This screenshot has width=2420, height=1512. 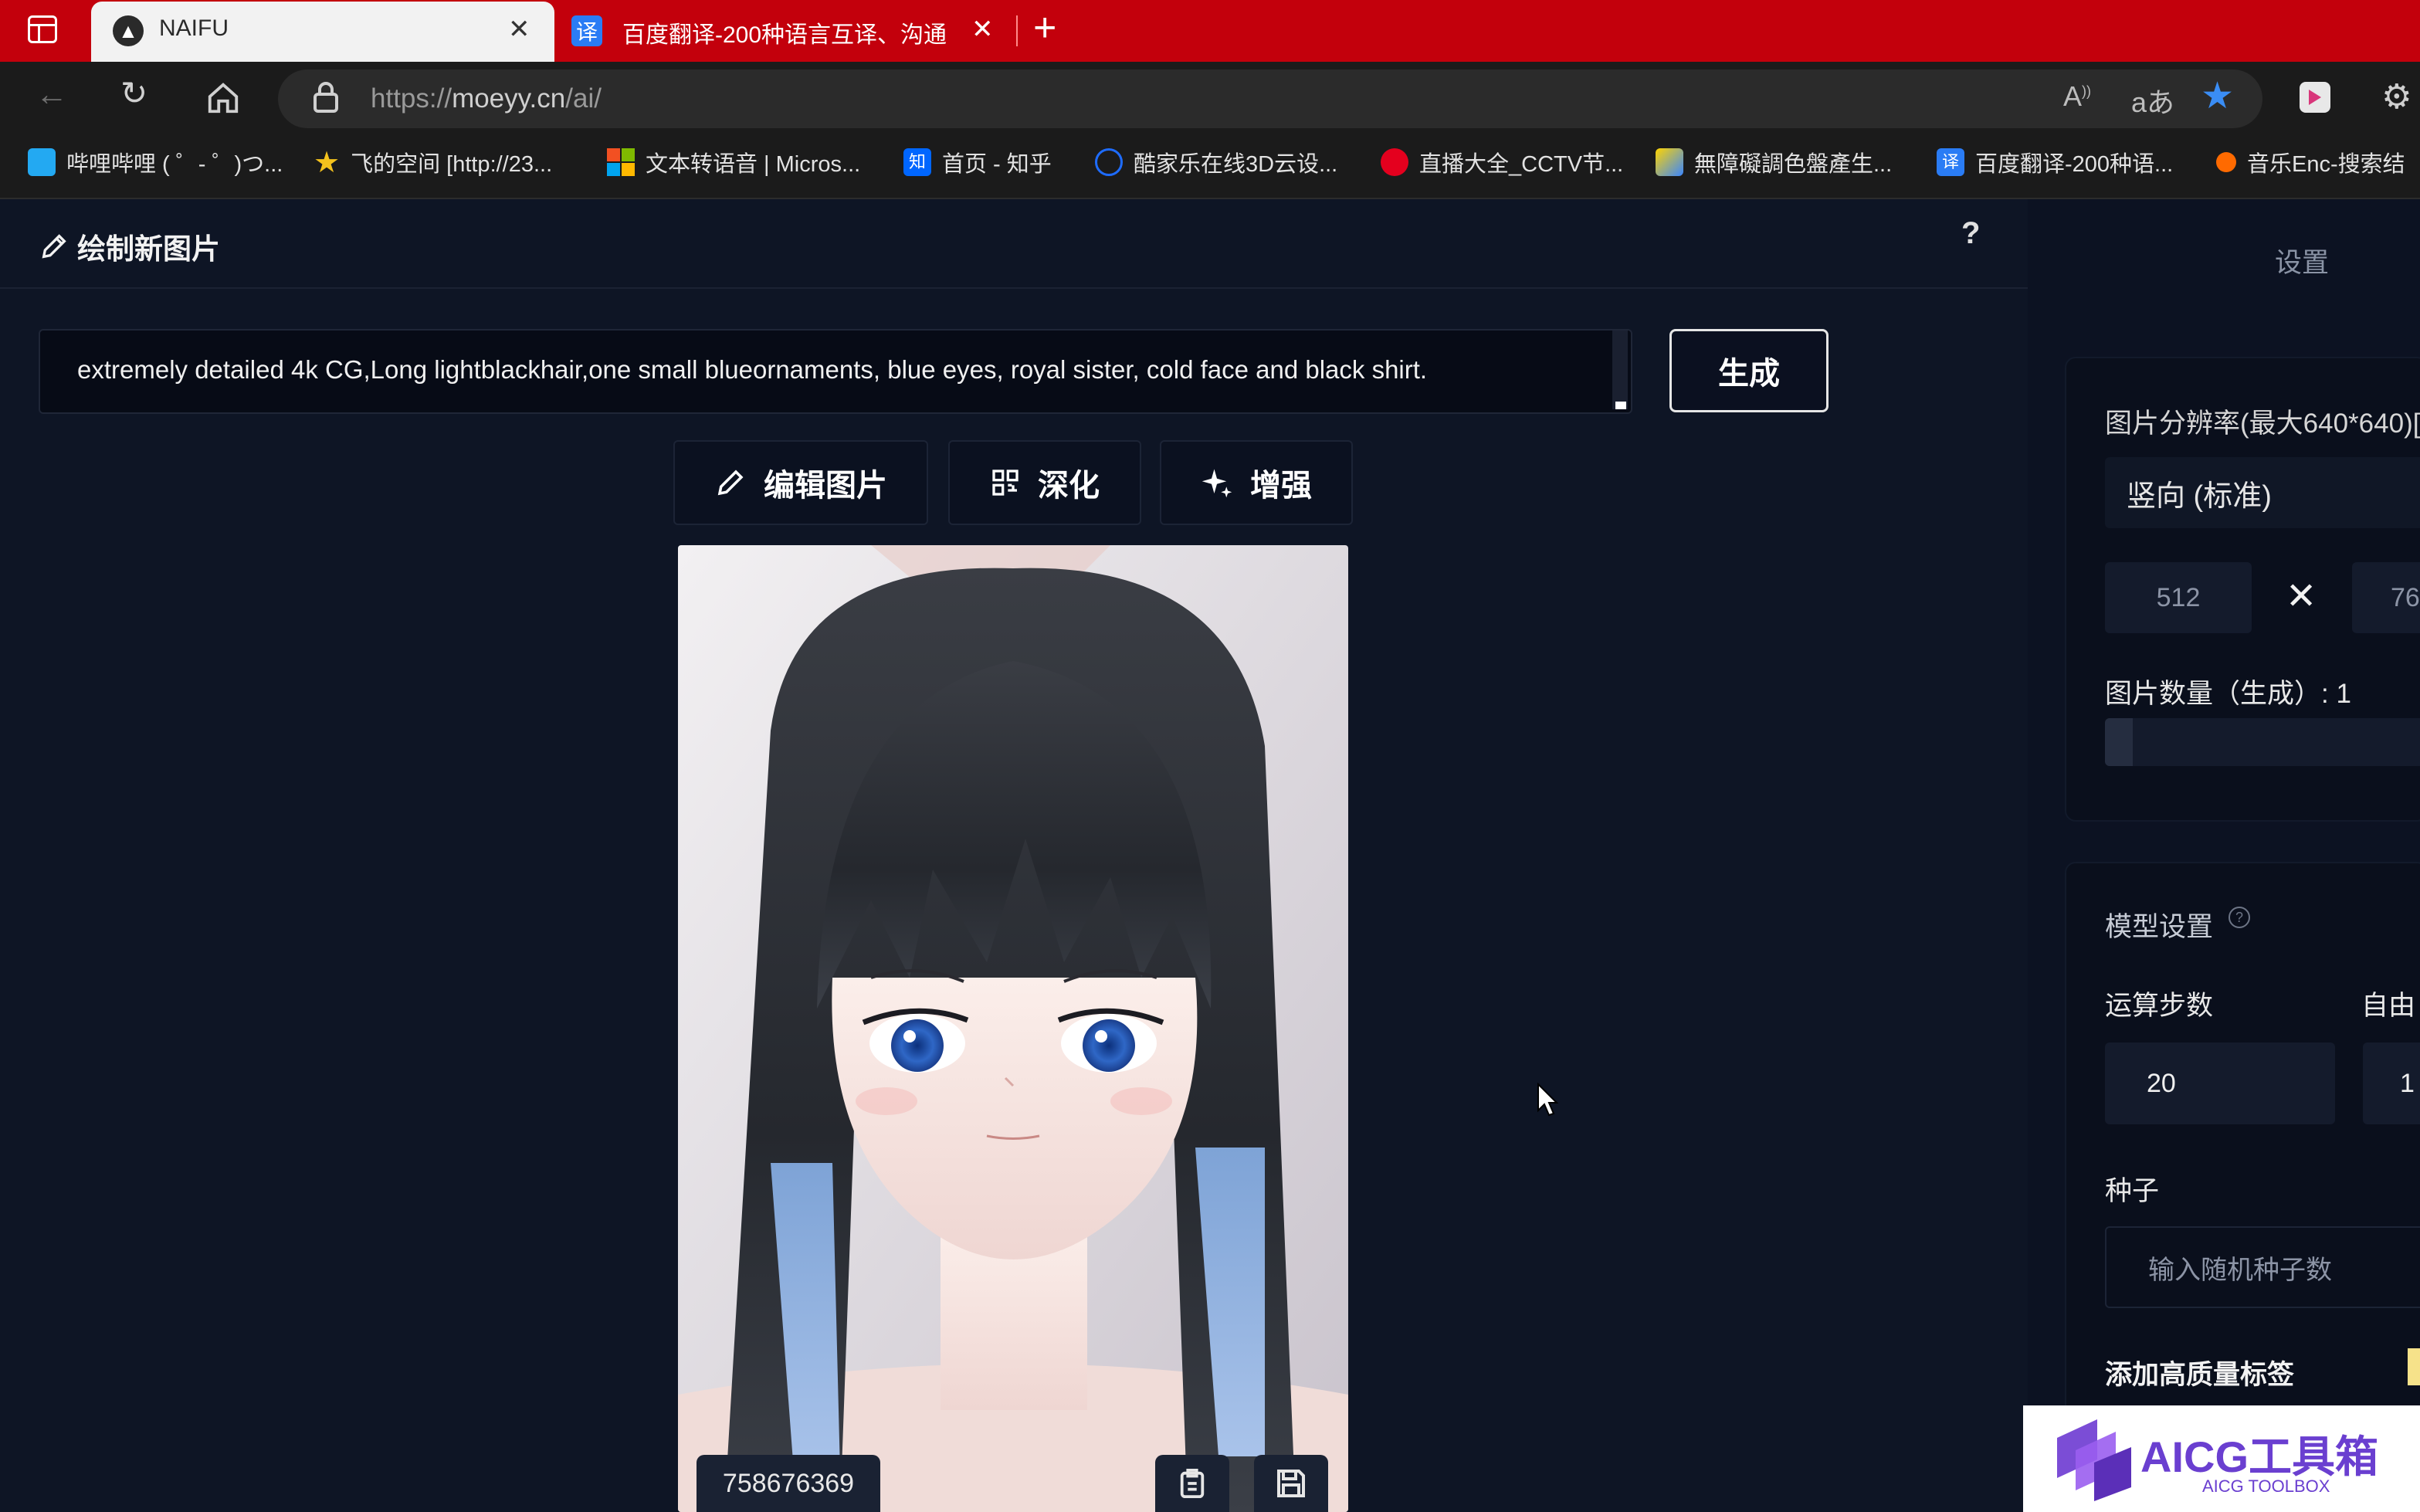 What do you see at coordinates (2414, 1366) in the screenshot?
I see `hq-tag-toggle` at bounding box center [2414, 1366].